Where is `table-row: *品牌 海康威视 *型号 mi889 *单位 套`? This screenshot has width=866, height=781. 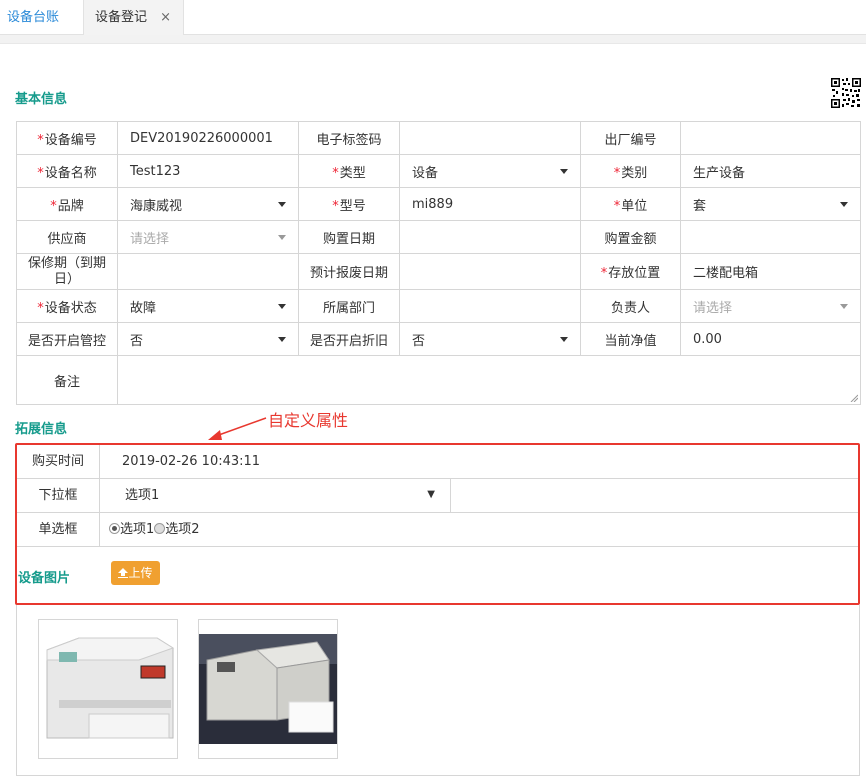 table-row: *品牌 海康威视 *型号 mi889 *单位 套 is located at coordinates (438, 204).